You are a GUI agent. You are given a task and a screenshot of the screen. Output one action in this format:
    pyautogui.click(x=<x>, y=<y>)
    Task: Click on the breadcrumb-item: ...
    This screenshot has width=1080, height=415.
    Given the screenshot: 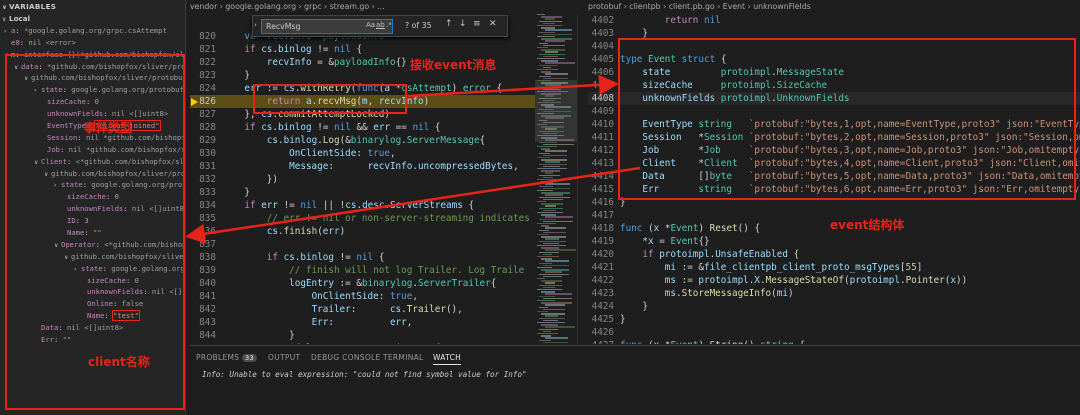 What is the action you would take?
    pyautogui.click(x=380, y=6)
    